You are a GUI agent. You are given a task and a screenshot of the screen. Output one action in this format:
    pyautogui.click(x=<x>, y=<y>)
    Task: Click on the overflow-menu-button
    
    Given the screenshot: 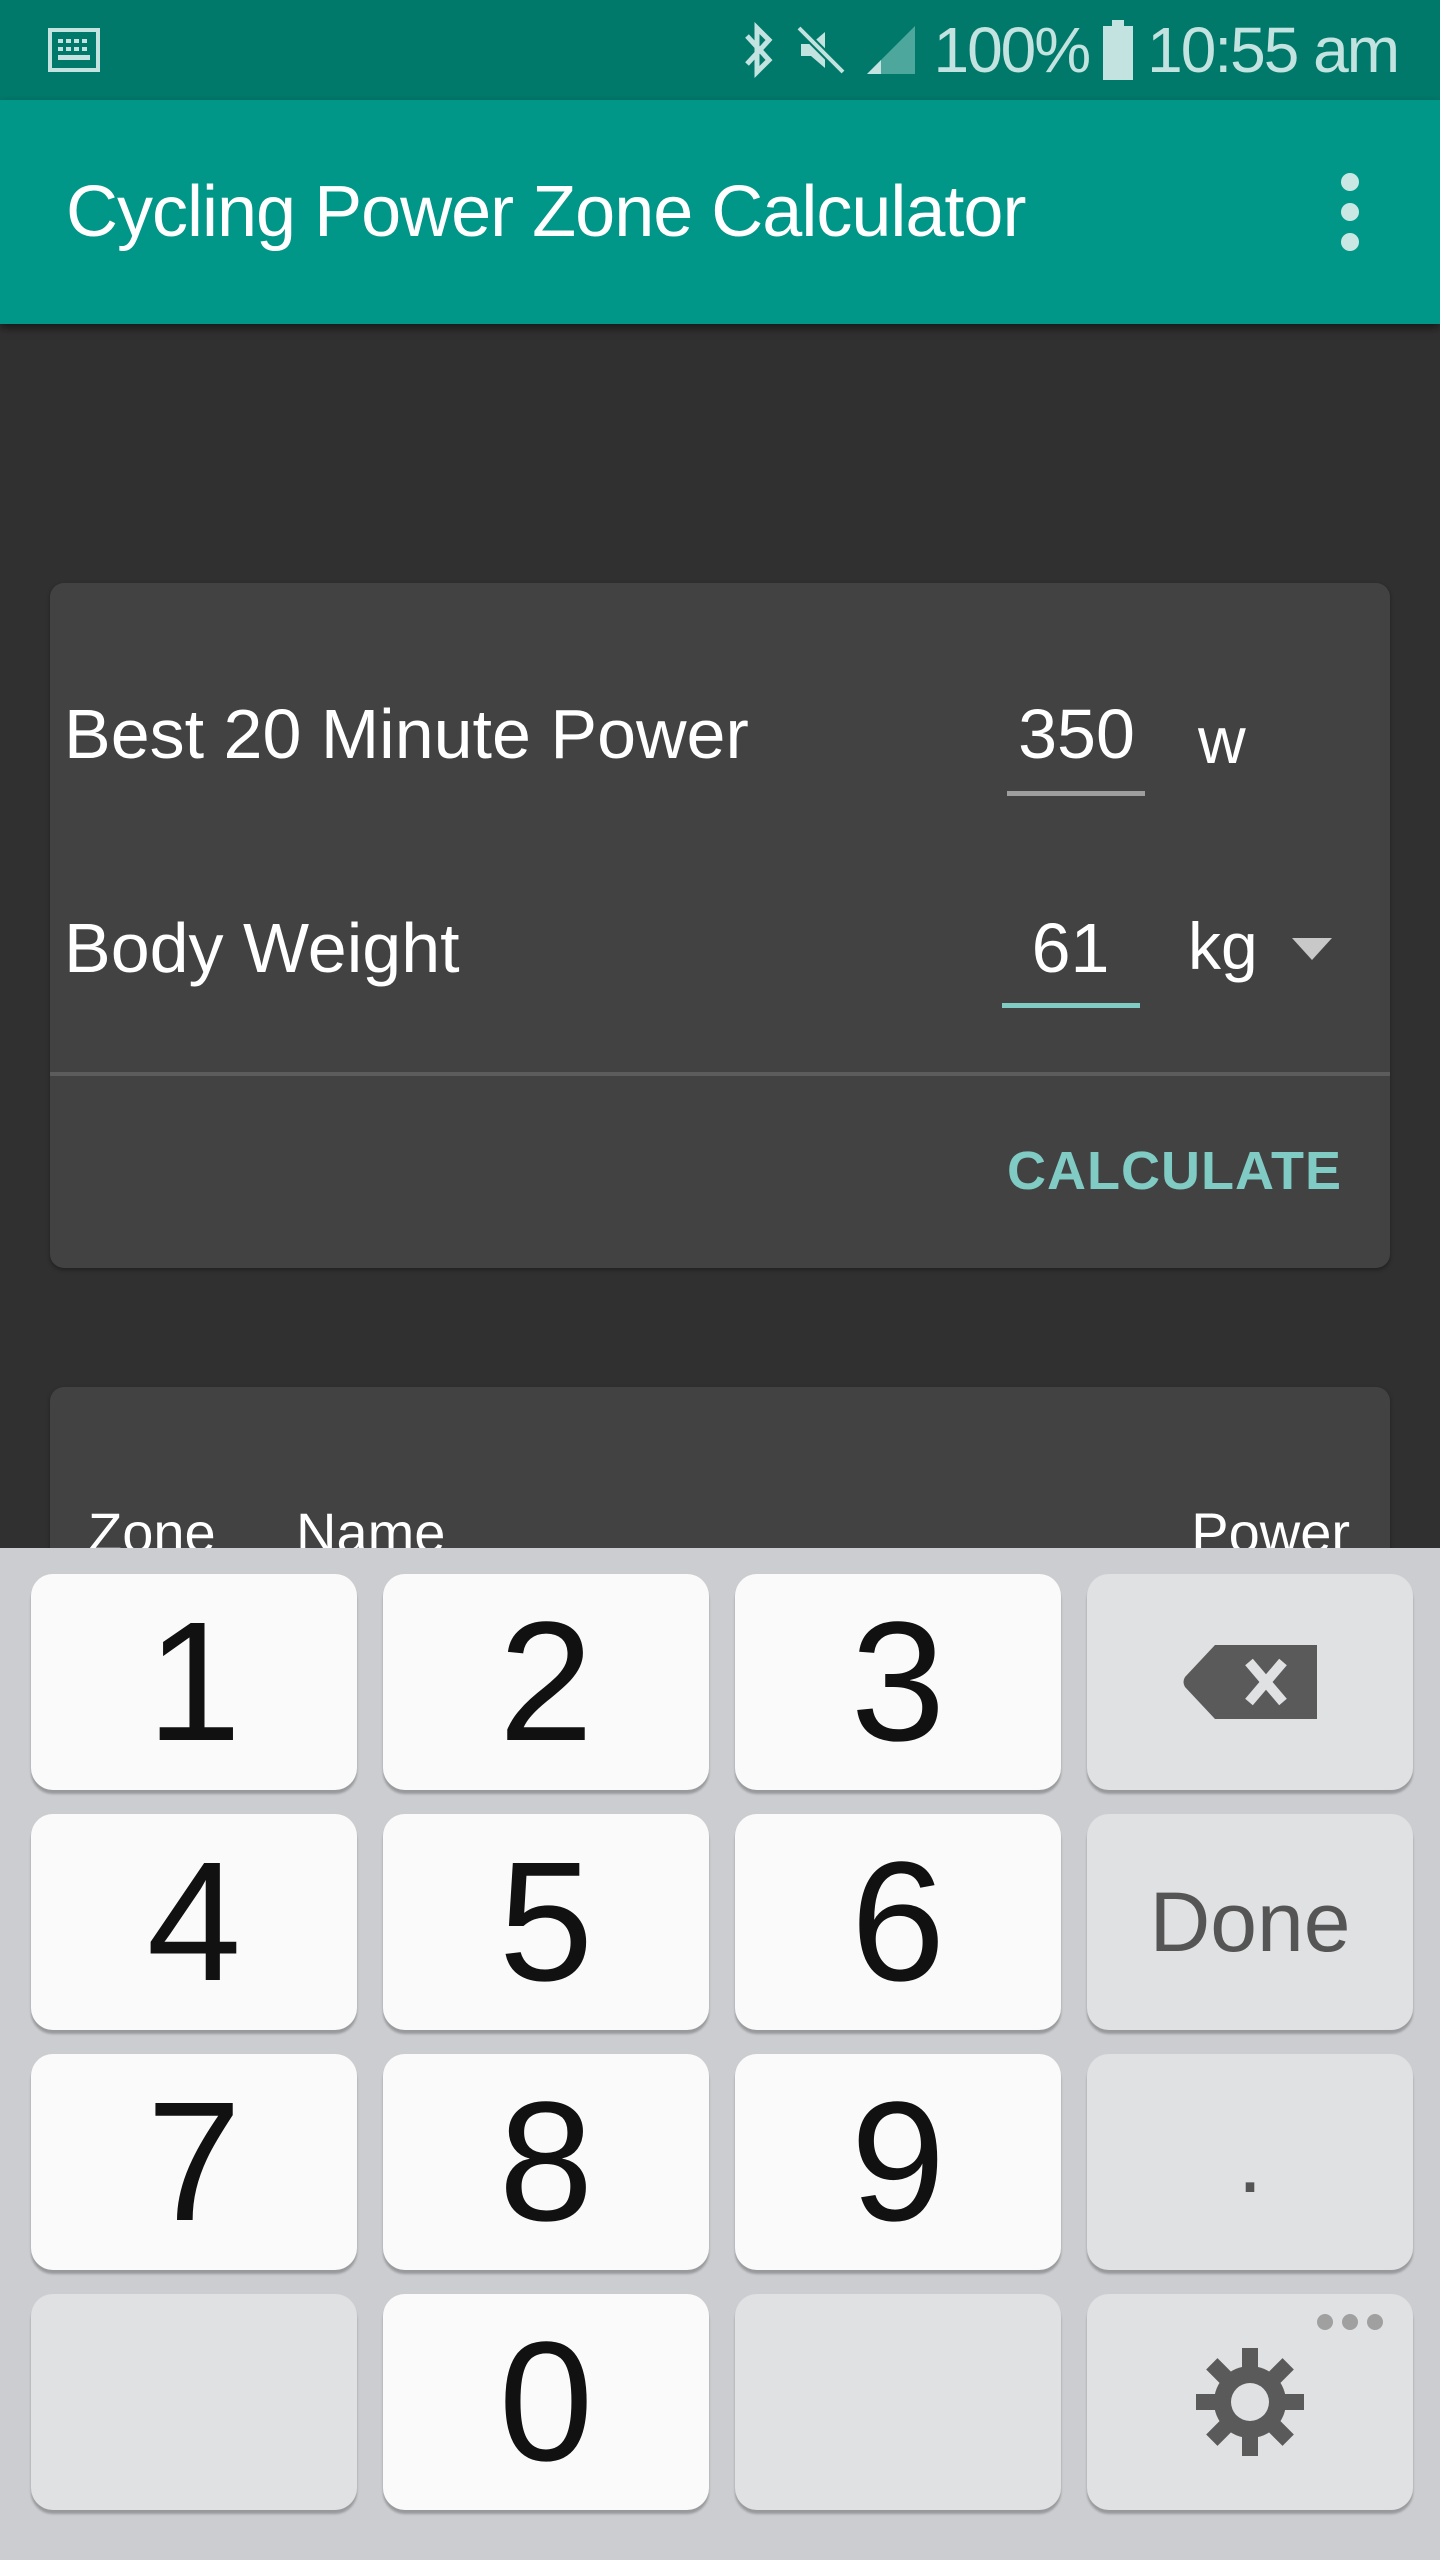 What is the action you would take?
    pyautogui.click(x=1350, y=212)
    